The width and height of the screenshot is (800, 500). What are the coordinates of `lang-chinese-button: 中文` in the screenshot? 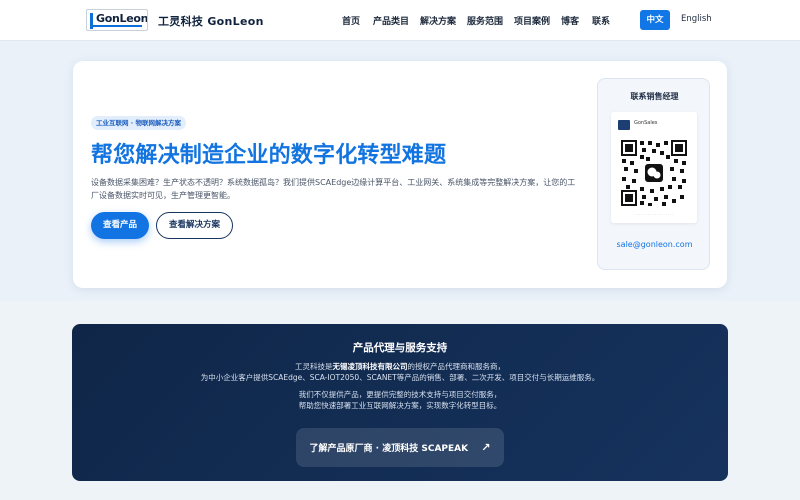 It's located at (655, 20).